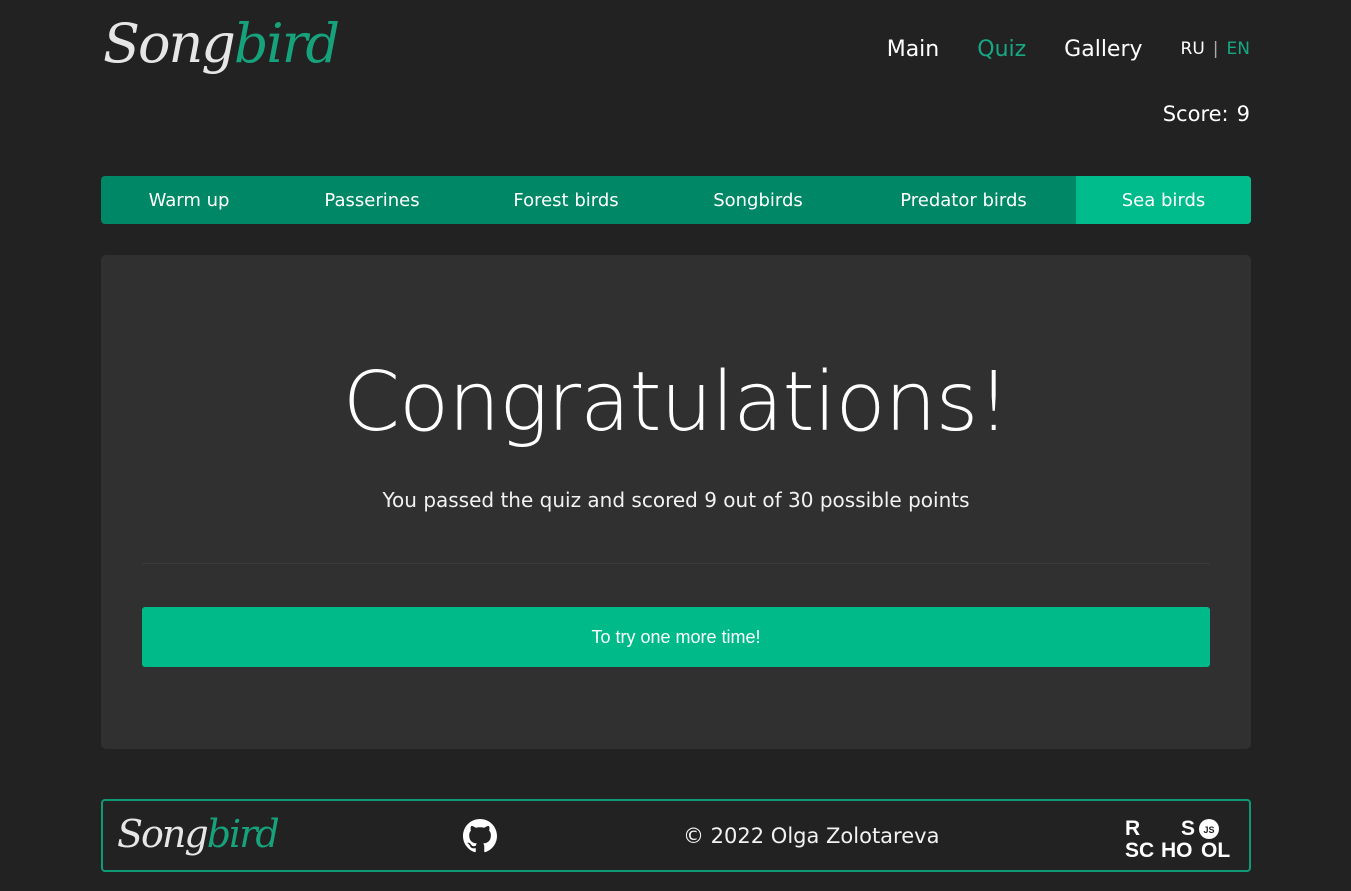 The width and height of the screenshot is (1351, 891). What do you see at coordinates (811, 835) in the screenshot?
I see `copyright-text: © 2022 Olga Zolotareva` at bounding box center [811, 835].